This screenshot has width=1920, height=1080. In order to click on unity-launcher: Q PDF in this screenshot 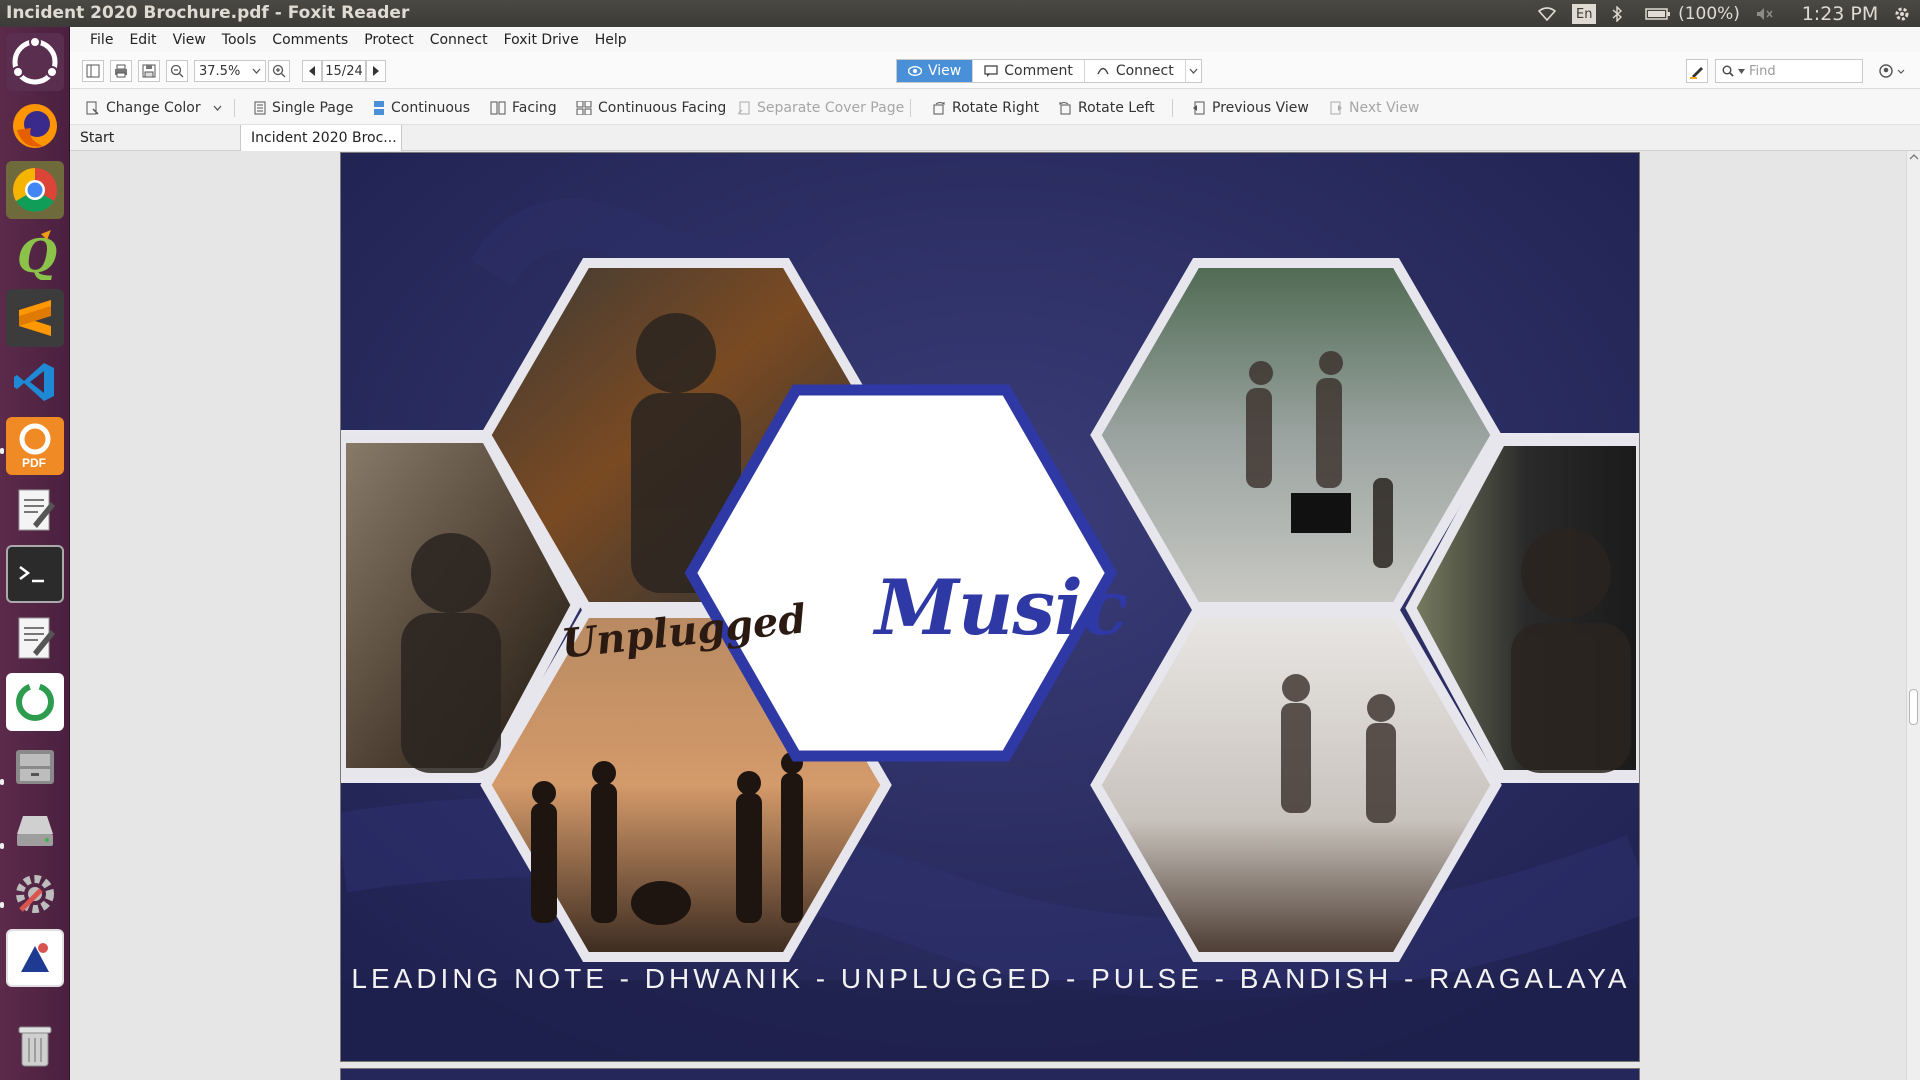, I will do `click(35, 553)`.